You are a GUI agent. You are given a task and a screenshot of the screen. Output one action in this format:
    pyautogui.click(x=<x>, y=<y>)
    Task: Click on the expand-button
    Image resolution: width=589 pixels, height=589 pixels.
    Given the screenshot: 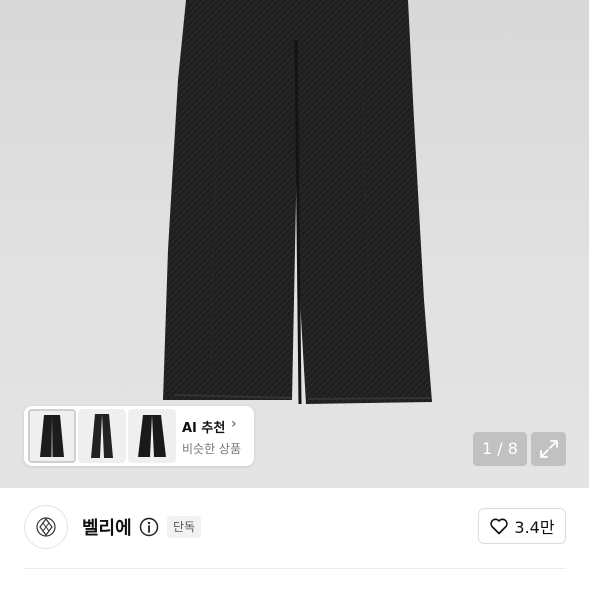 What is the action you would take?
    pyautogui.click(x=548, y=449)
    